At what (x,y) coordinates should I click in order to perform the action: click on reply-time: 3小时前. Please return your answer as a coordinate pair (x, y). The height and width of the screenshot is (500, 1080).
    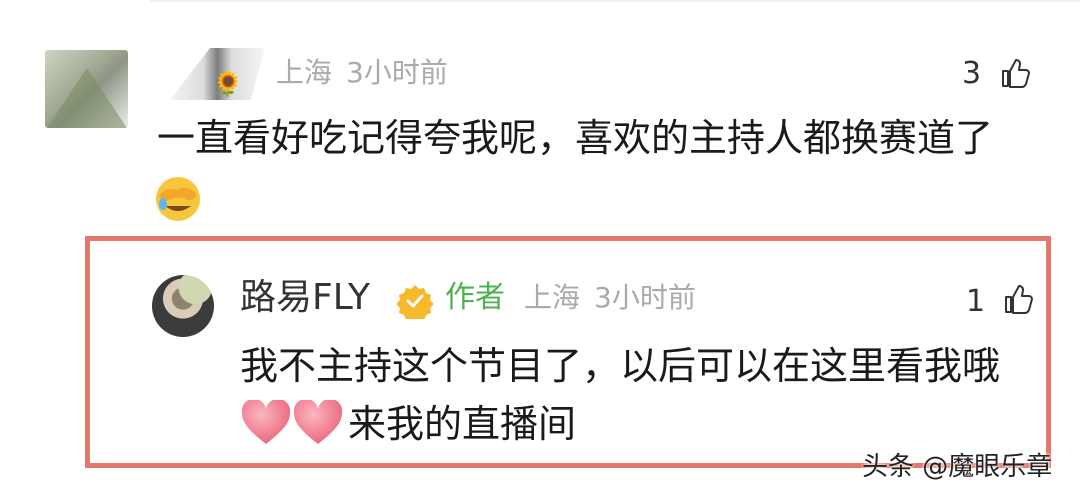
    Looking at the image, I should click on (645, 297).